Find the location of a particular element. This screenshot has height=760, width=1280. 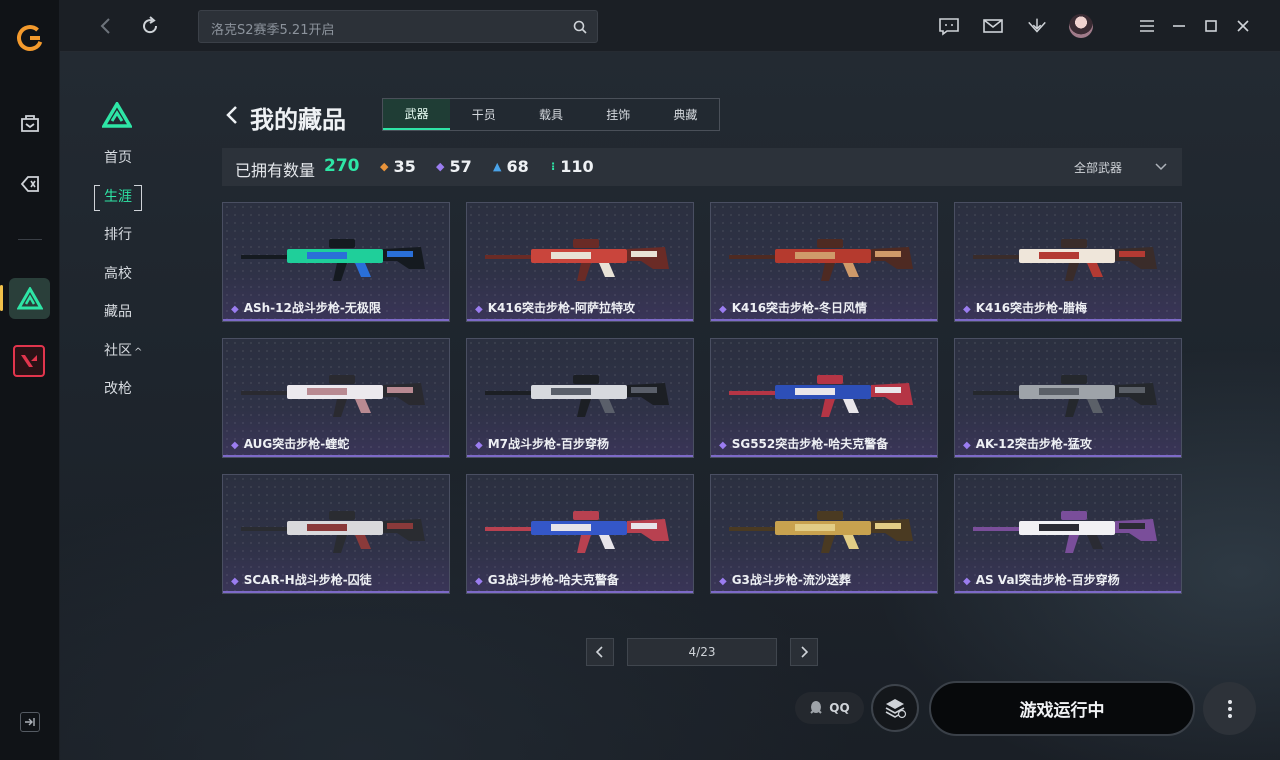

sidebar-item-label: 社区 is located at coordinates (118, 351).